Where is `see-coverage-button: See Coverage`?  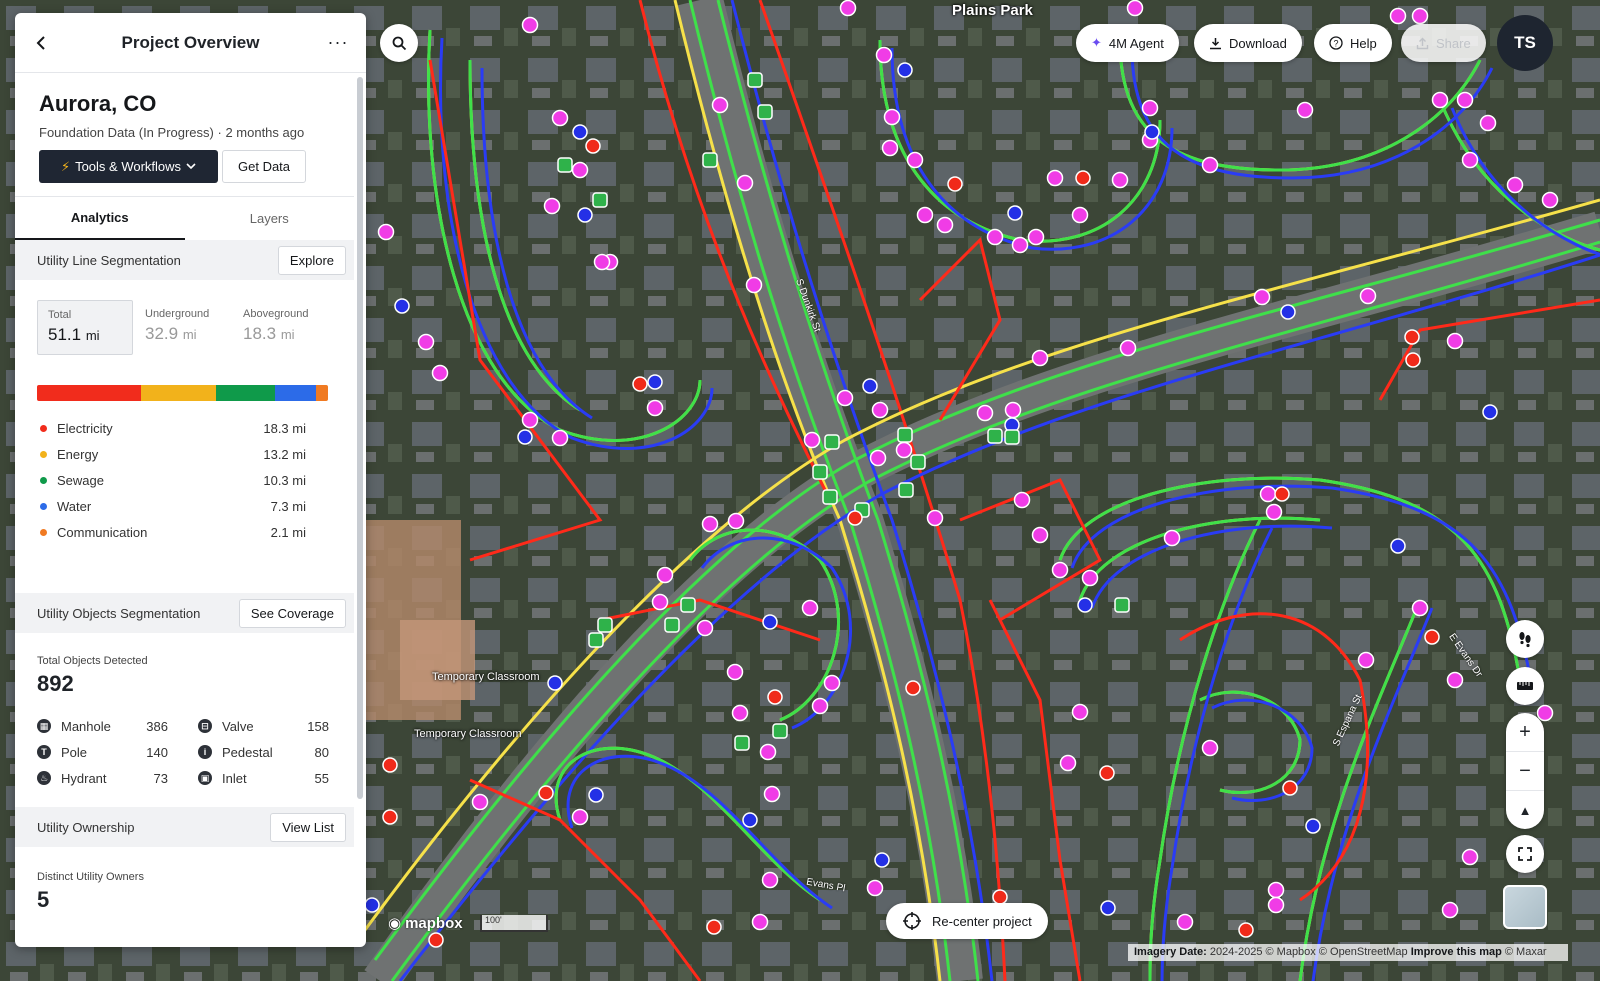
see-coverage-button: See Coverage is located at coordinates (292, 613).